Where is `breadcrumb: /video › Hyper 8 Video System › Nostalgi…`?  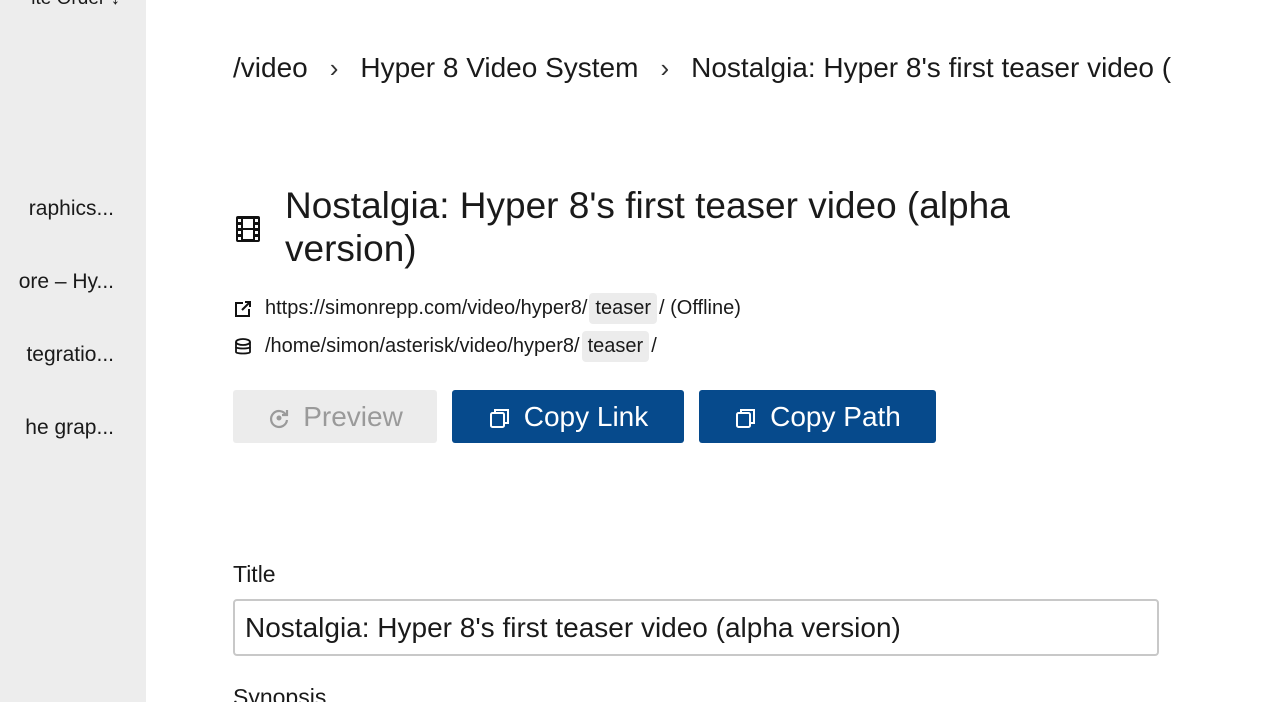
breadcrumb: /video › Hyper 8 Video System › Nostalgi… is located at coordinates (702, 68).